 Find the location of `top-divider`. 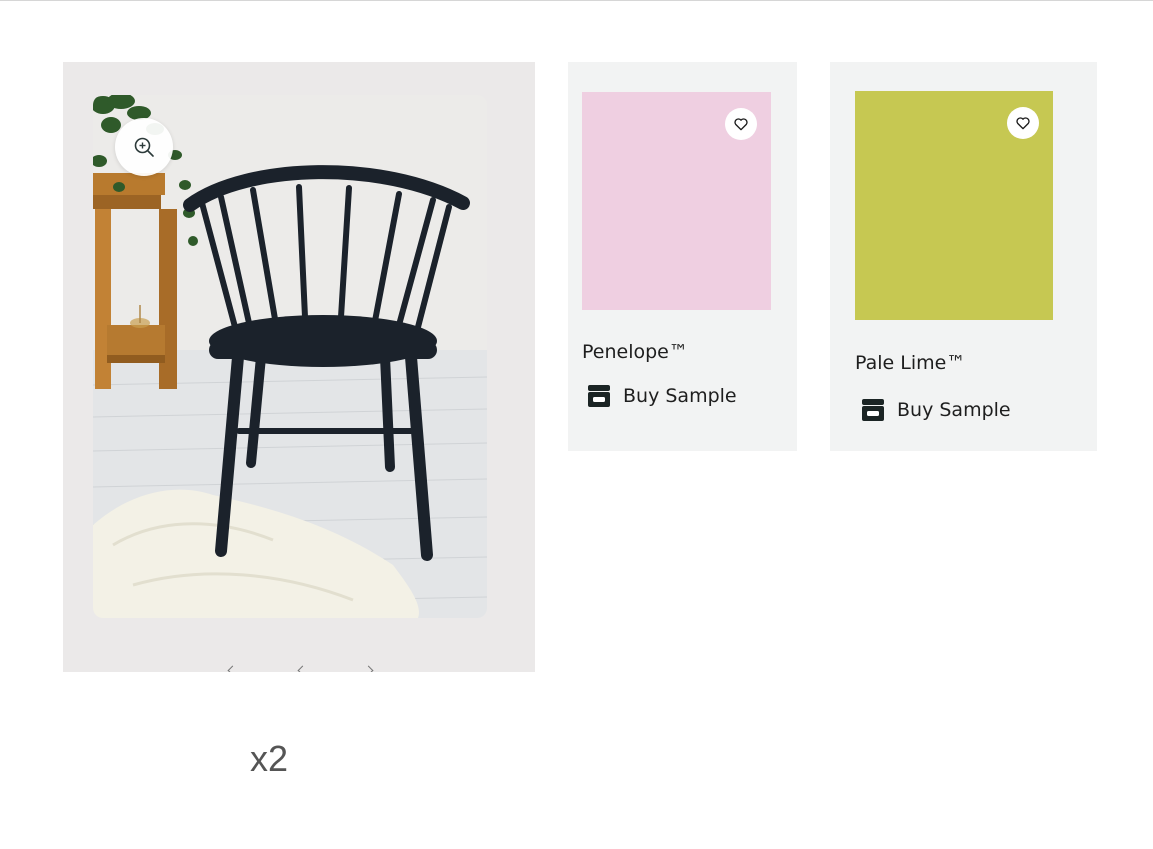

top-divider is located at coordinates (576, 0).